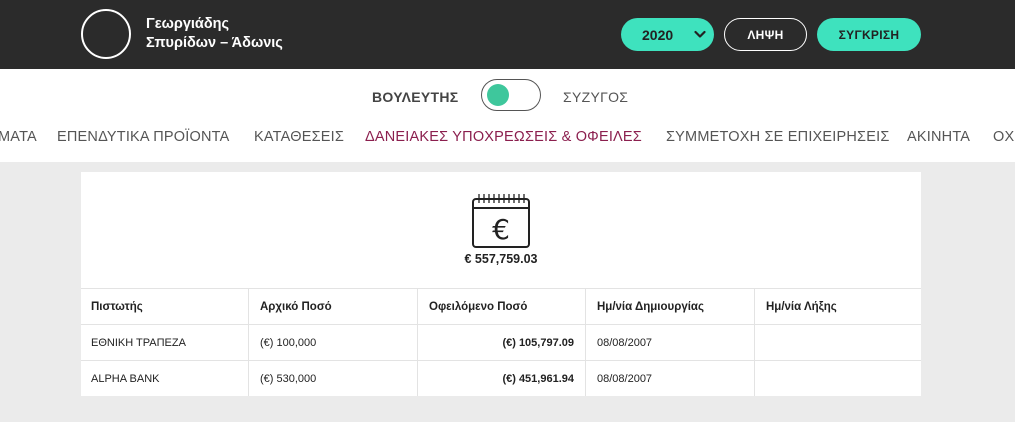  Describe the element at coordinates (106, 34) in the screenshot. I see `avatar` at that location.